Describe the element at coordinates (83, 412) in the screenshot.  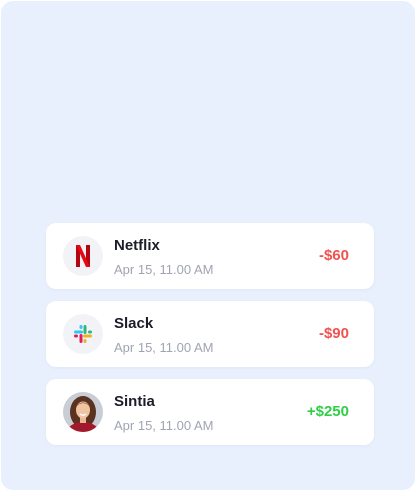
I see `user-avatar-photo` at that location.